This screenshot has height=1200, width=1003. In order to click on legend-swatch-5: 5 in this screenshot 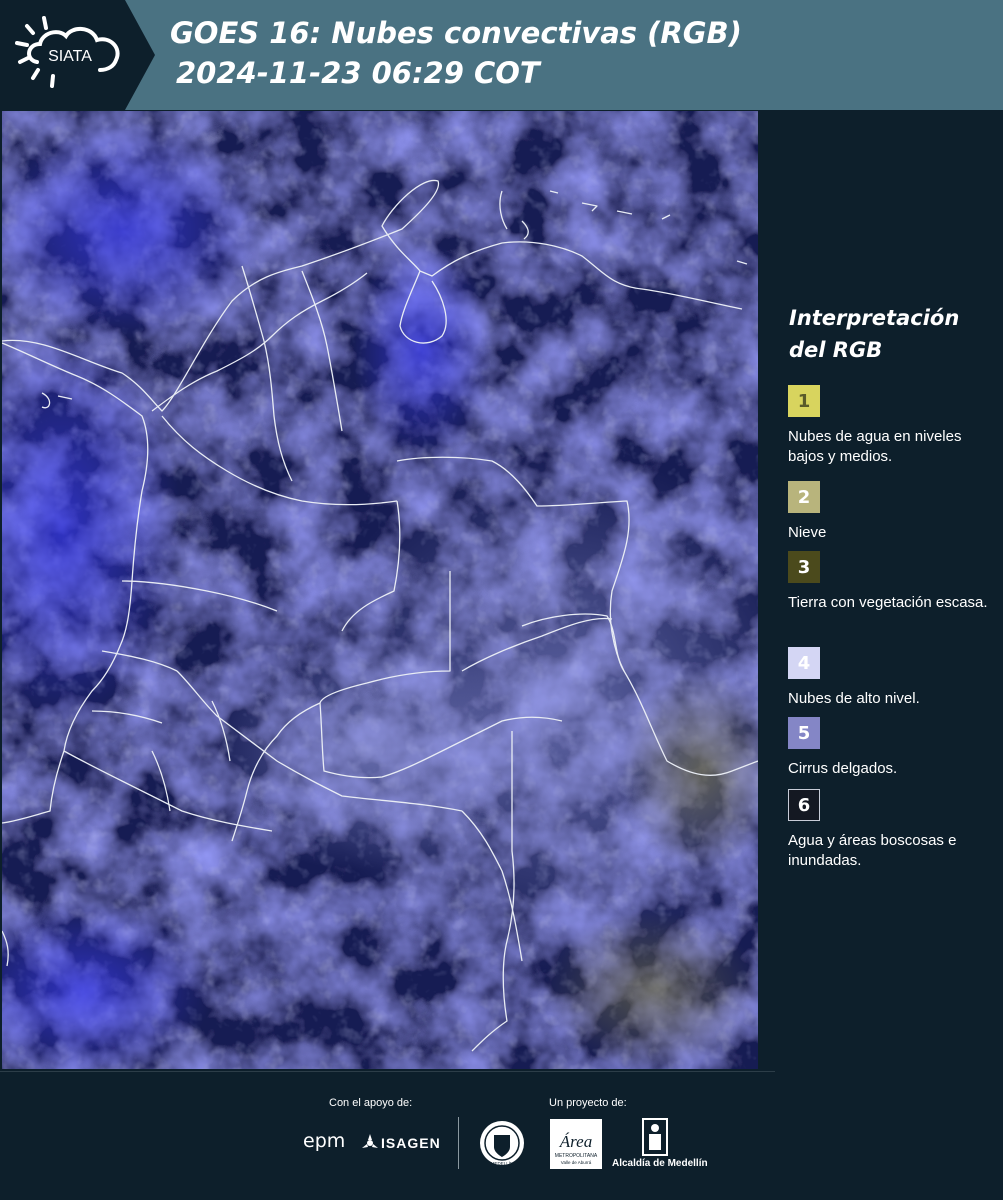, I will do `click(804, 733)`.